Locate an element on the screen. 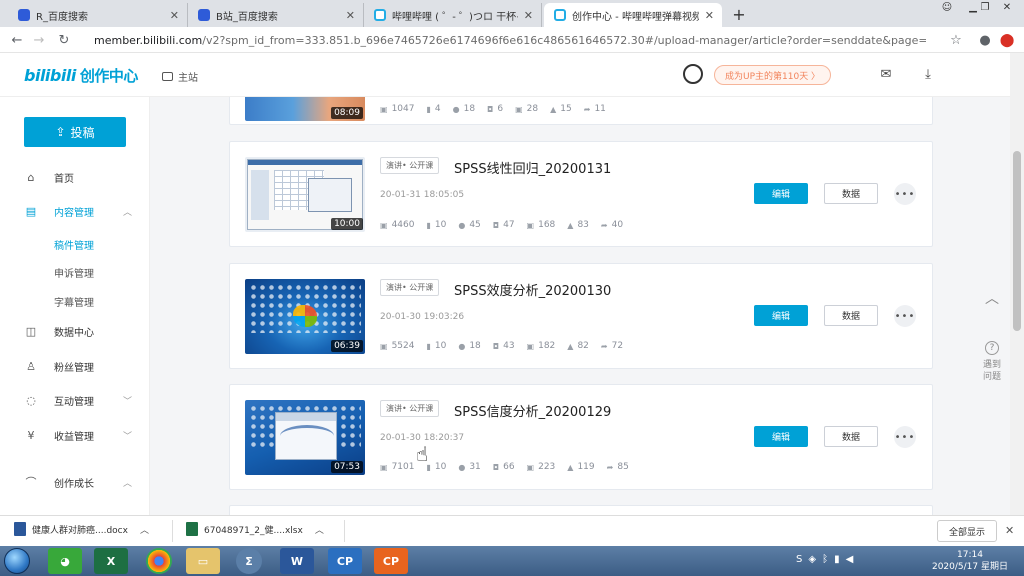  sidebar-subitem-appeals: 申诉管理 is located at coordinates (74, 272).